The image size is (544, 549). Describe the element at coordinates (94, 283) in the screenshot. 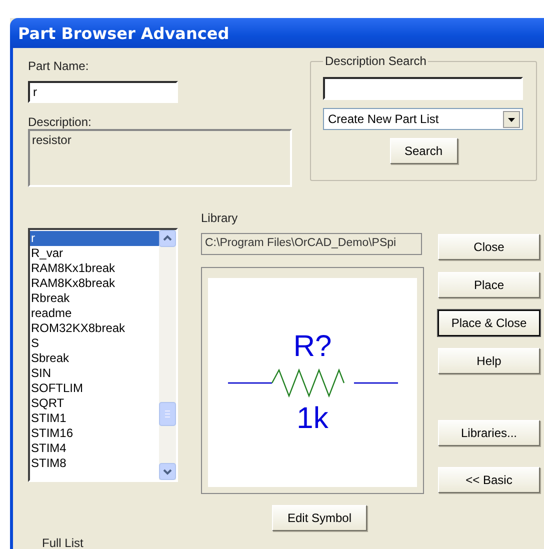

I see `part-list-item: RAM8Kx8break` at that location.